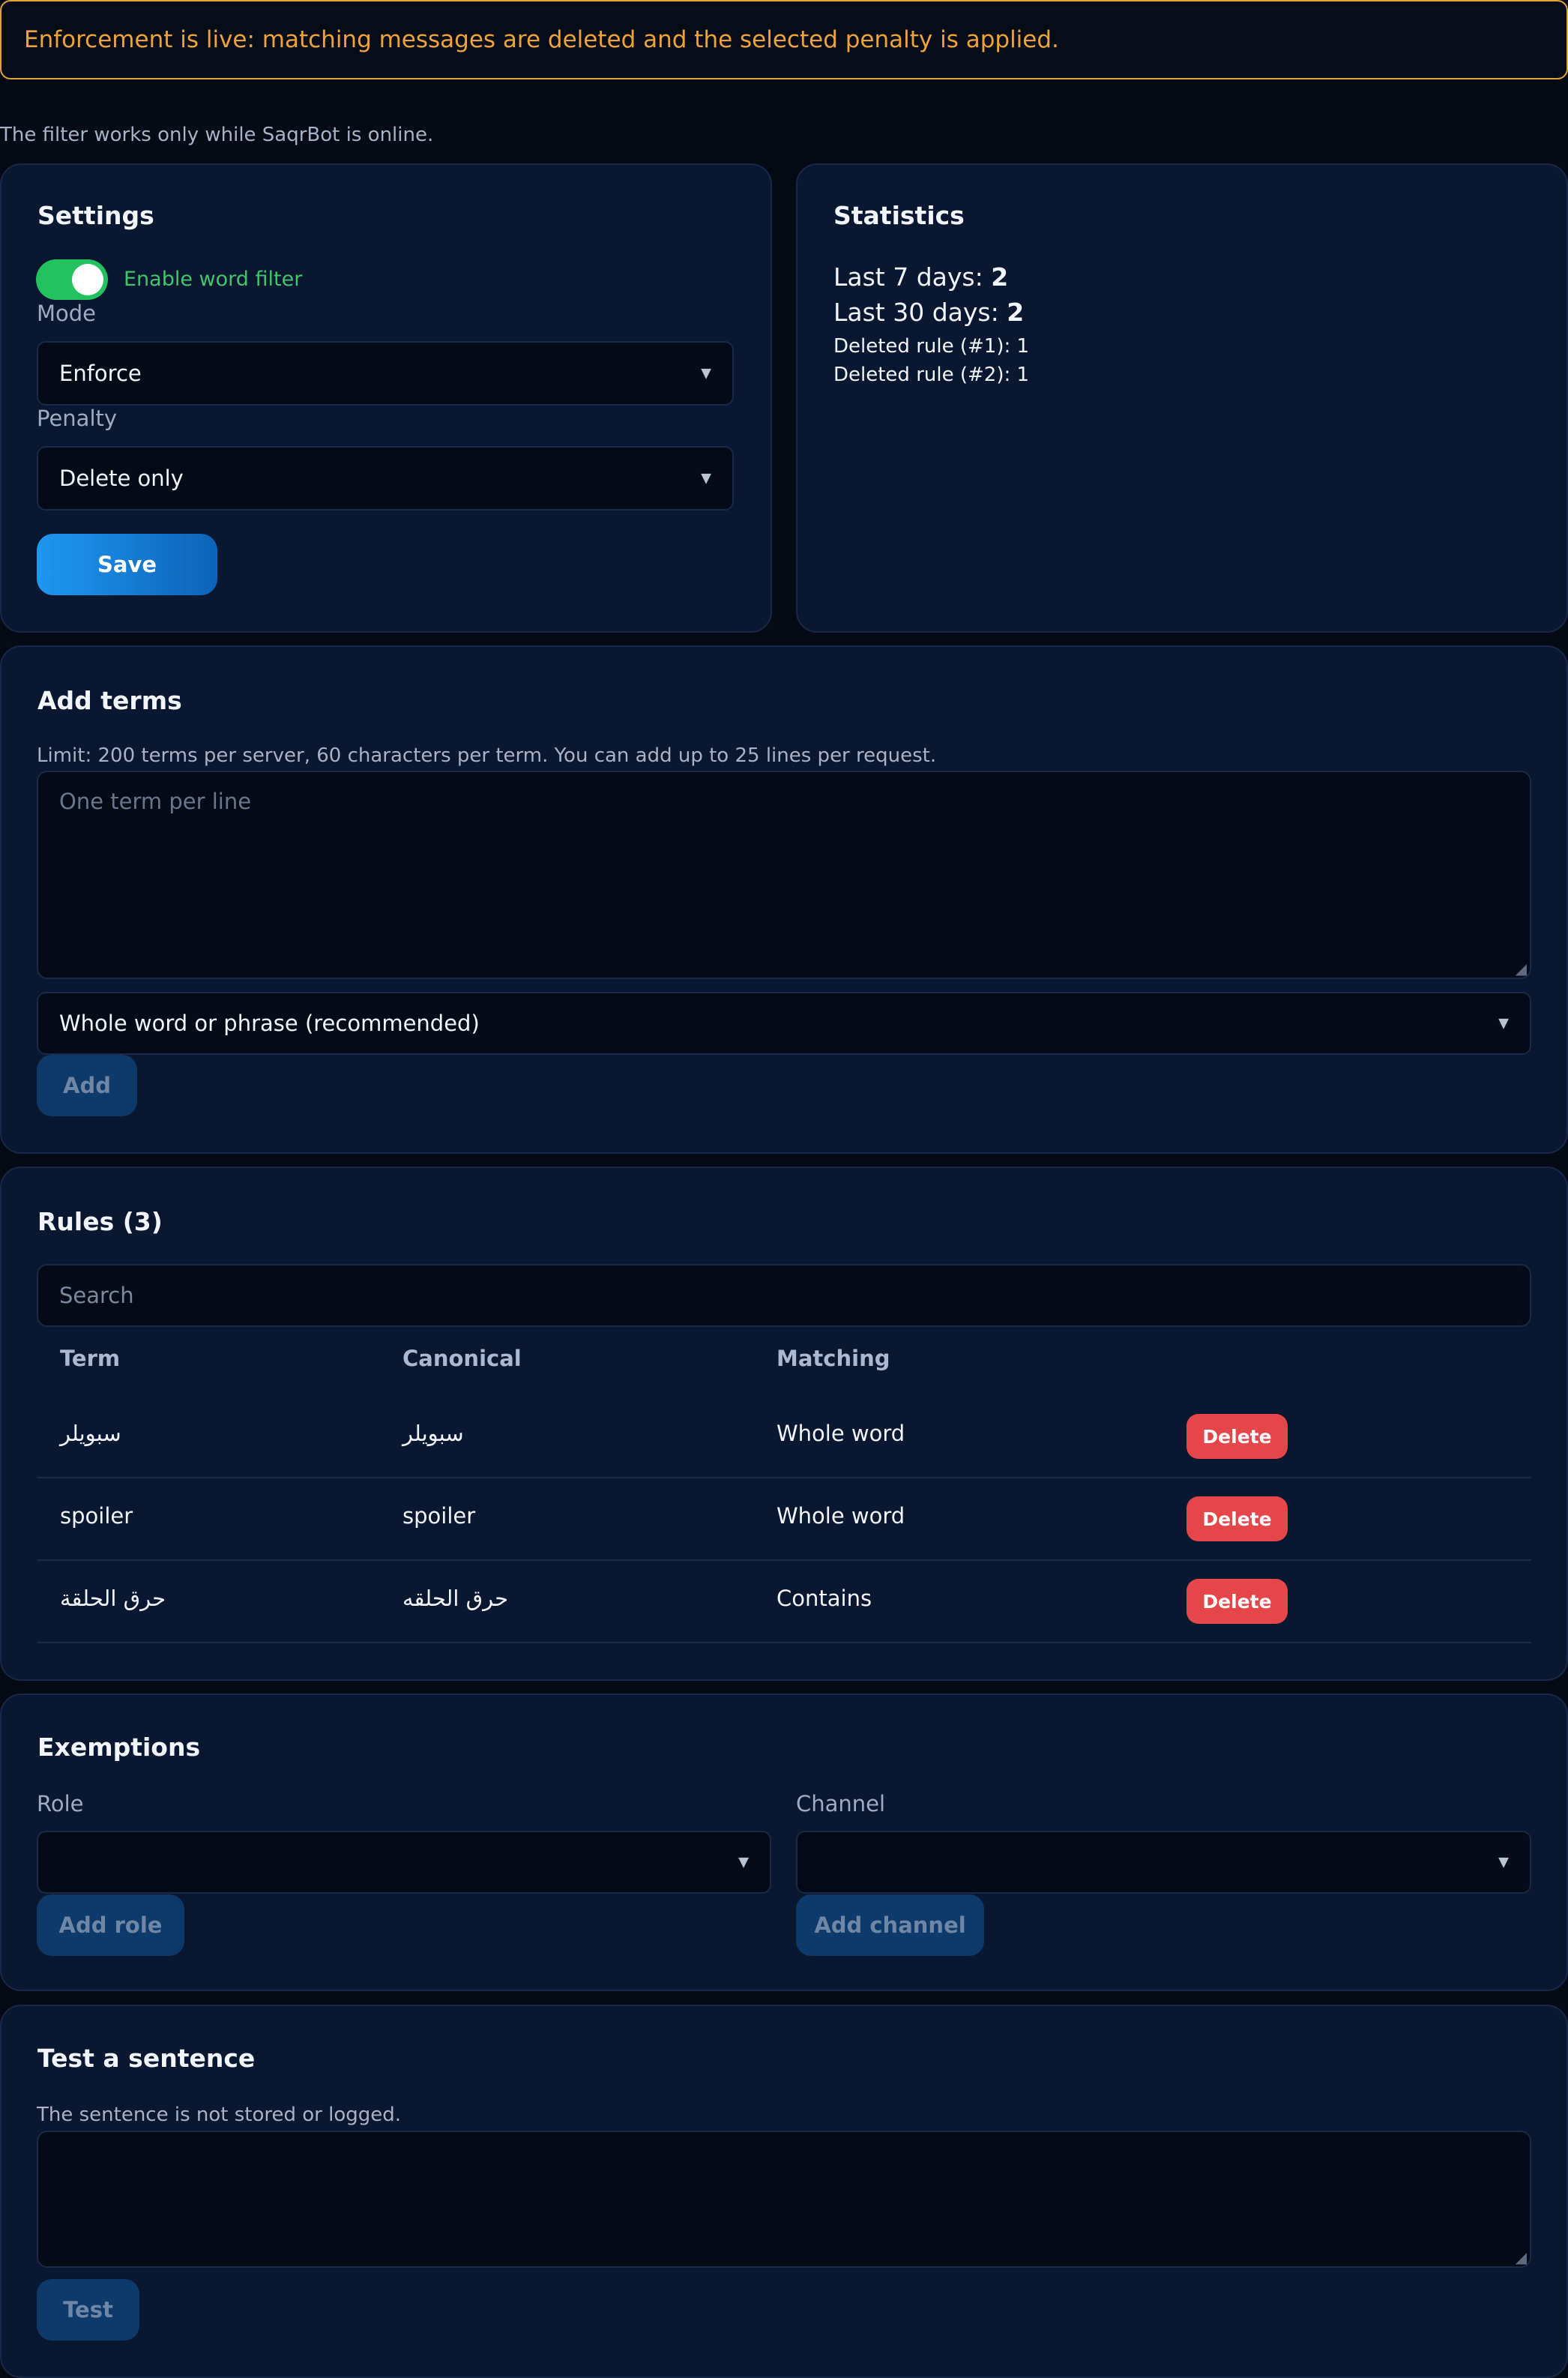 The height and width of the screenshot is (2378, 1568). I want to click on statistics-card: Statistics, so click(1182, 398).